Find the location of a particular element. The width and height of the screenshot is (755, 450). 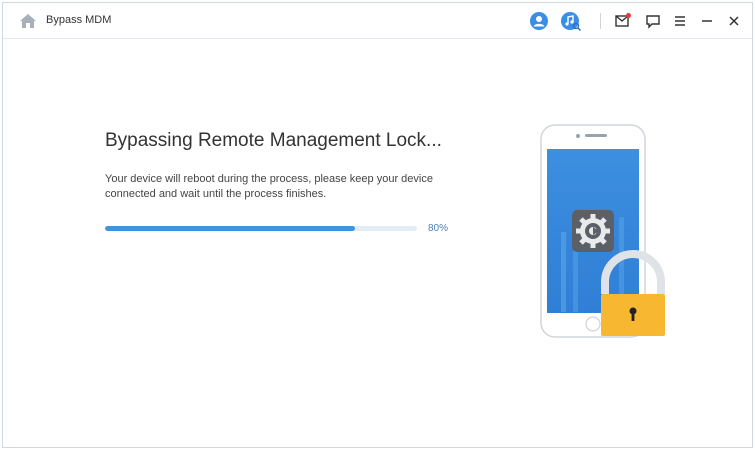

minimize-icon is located at coordinates (708, 21).